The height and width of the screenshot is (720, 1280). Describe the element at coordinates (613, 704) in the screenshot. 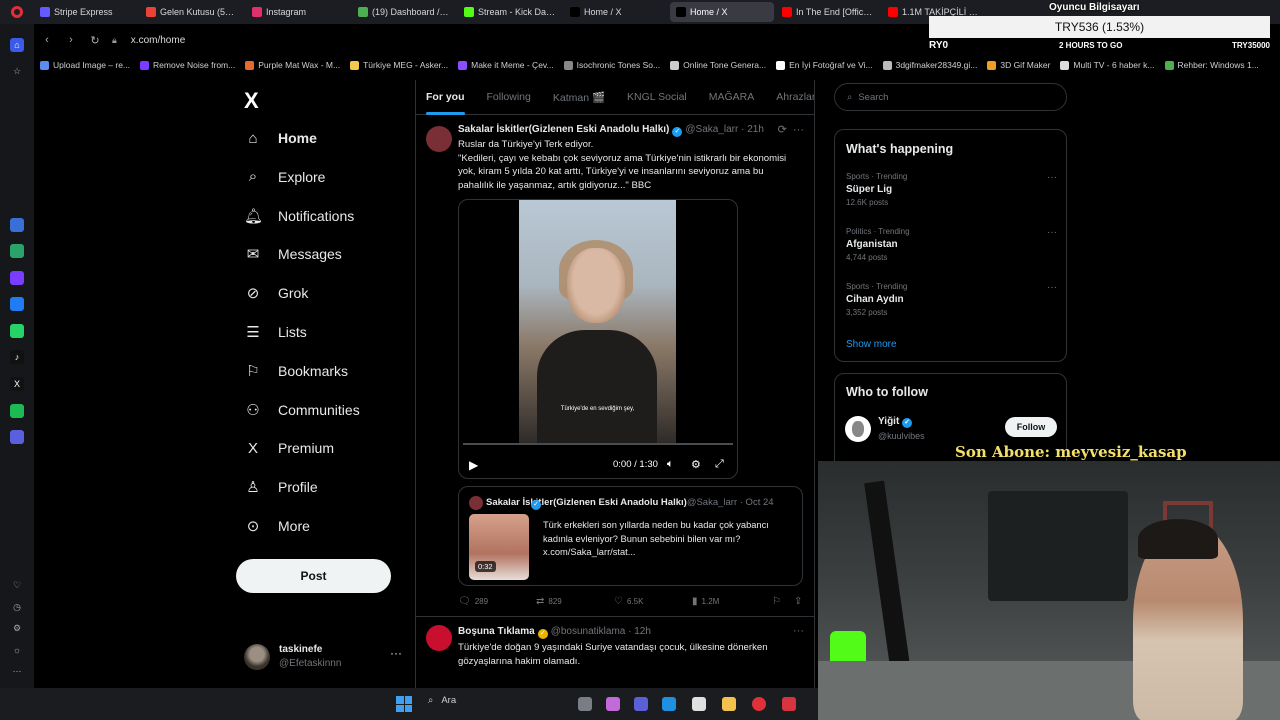

I see `copilot-icon` at that location.